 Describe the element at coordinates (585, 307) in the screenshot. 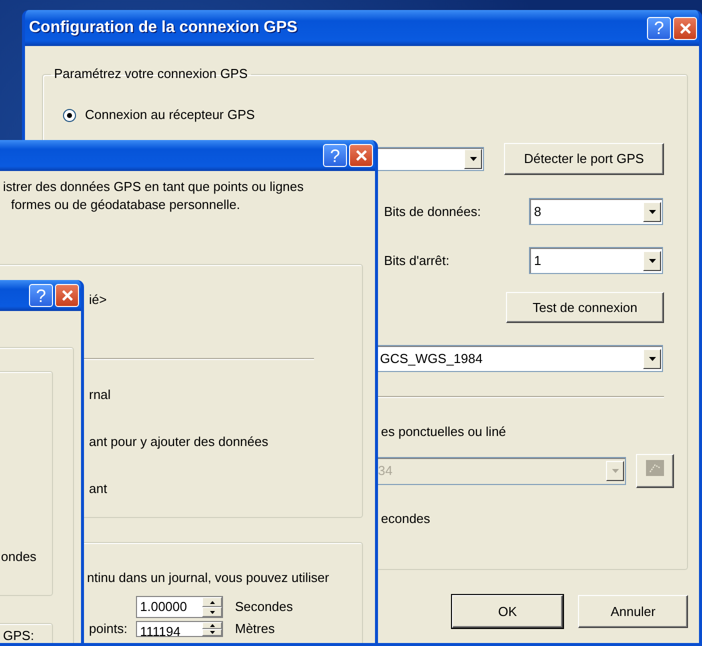

I see `test-connection-button: Test de connexion` at that location.